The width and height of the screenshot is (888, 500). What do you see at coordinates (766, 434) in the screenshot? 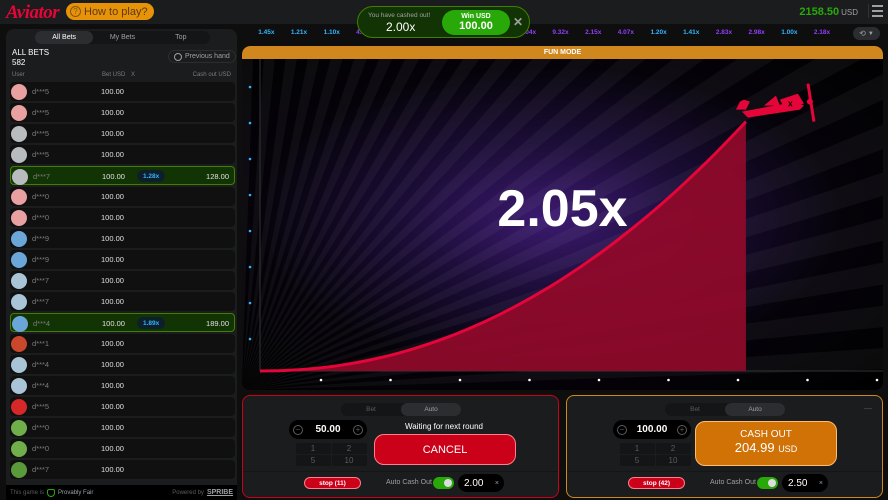
I see `cash-out-label: CASH OUT` at bounding box center [766, 434].